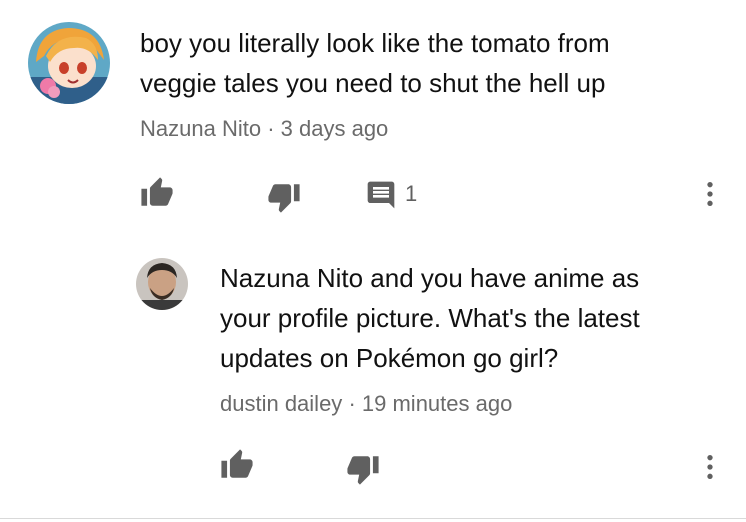 The image size is (746, 522). I want to click on dislike-button, so click(284, 197).